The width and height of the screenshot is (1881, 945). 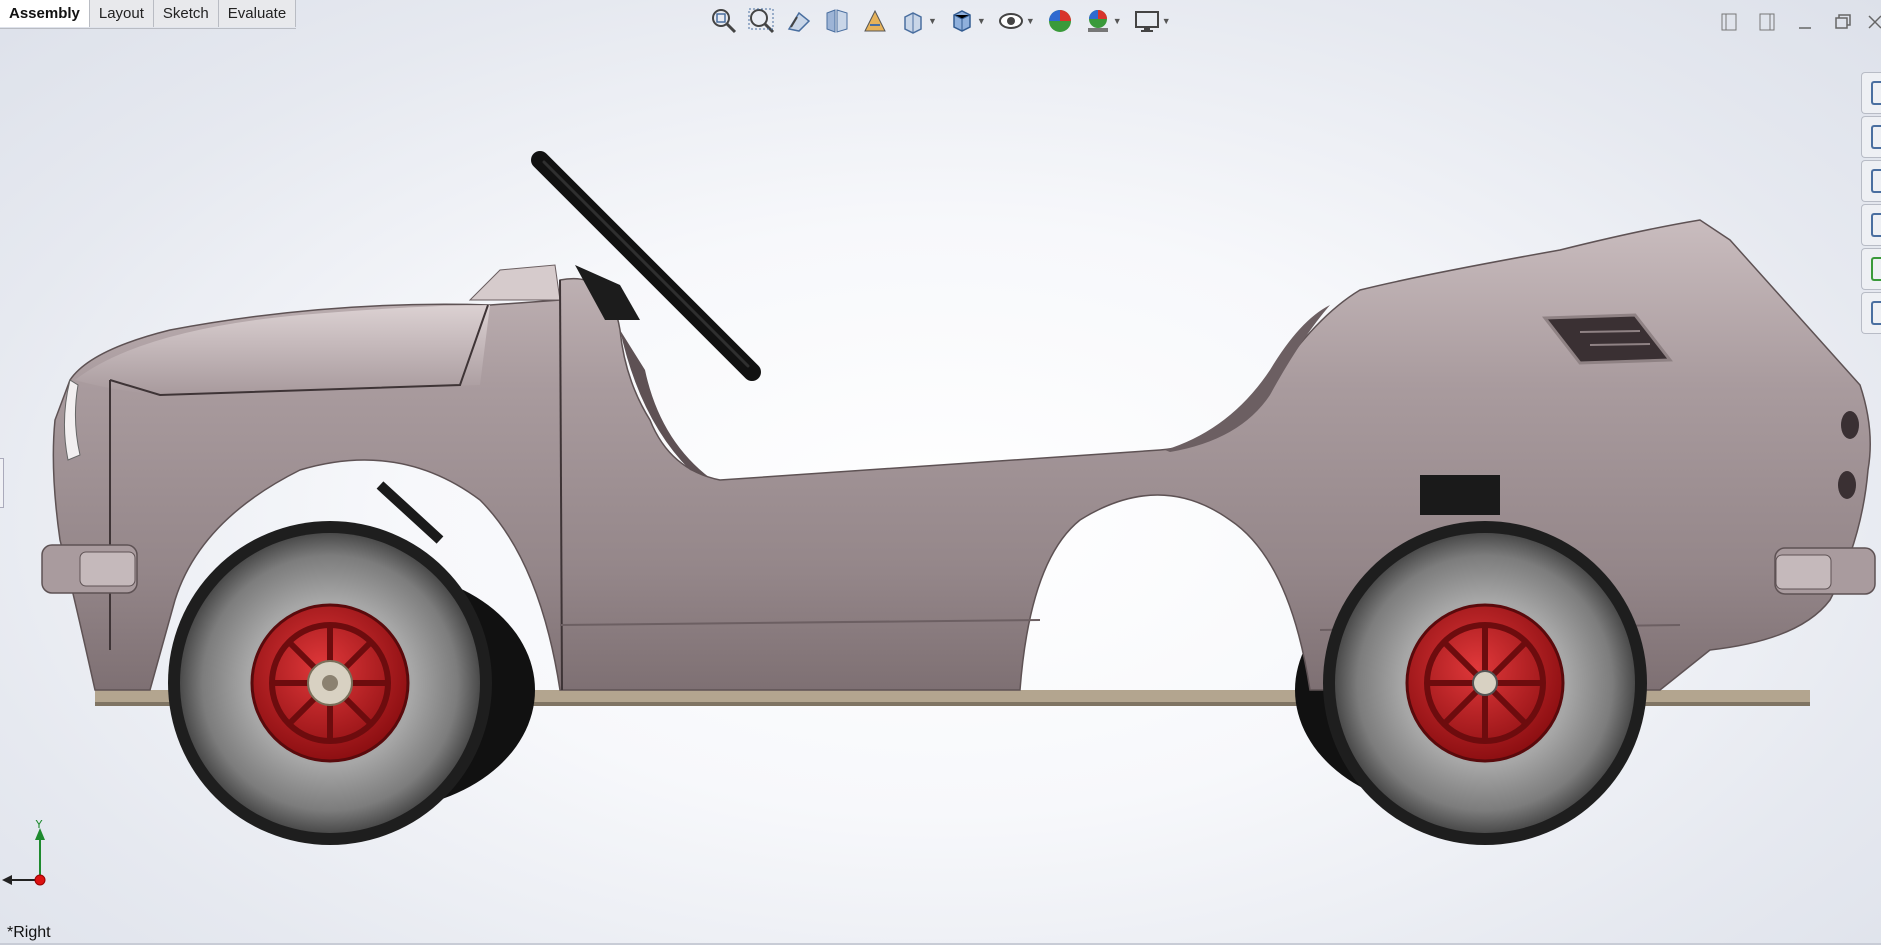 What do you see at coordinates (24, 853) in the screenshot?
I see `reference-triad: Y` at bounding box center [24, 853].